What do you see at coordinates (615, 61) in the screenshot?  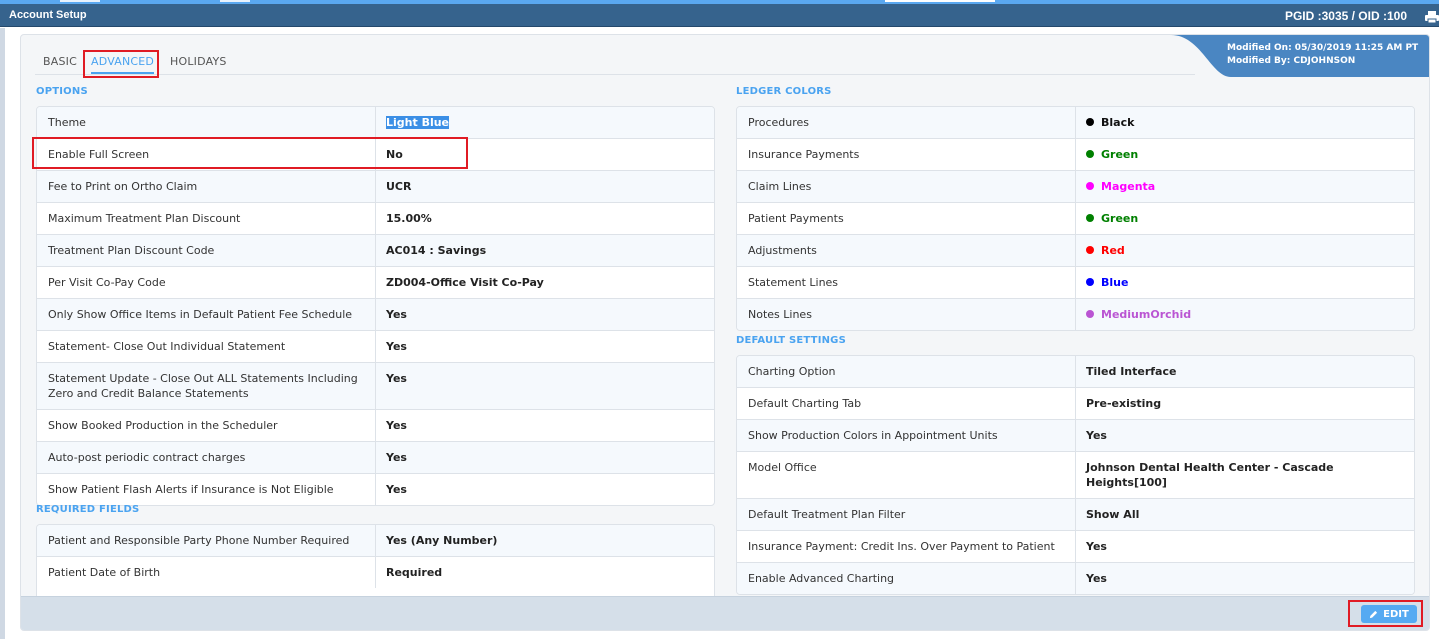 I see `tab-bar: BASIC ADVANCED HOLIDAYS` at bounding box center [615, 61].